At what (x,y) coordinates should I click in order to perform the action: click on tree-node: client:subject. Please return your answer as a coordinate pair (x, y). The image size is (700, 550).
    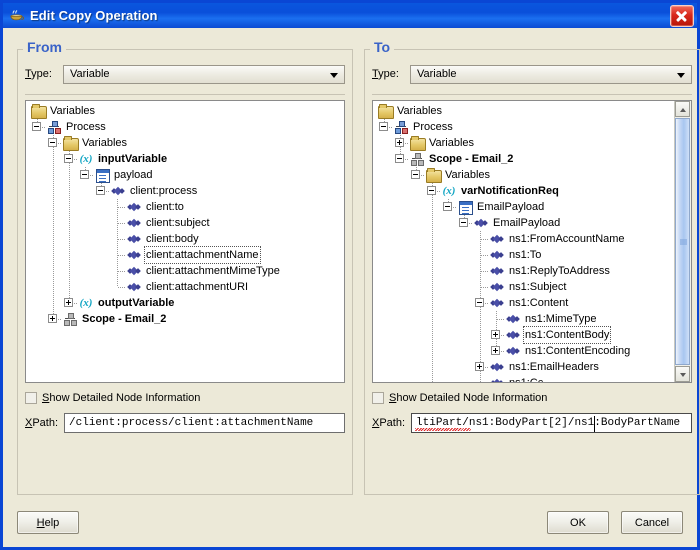
    Looking at the image, I should click on (185, 223).